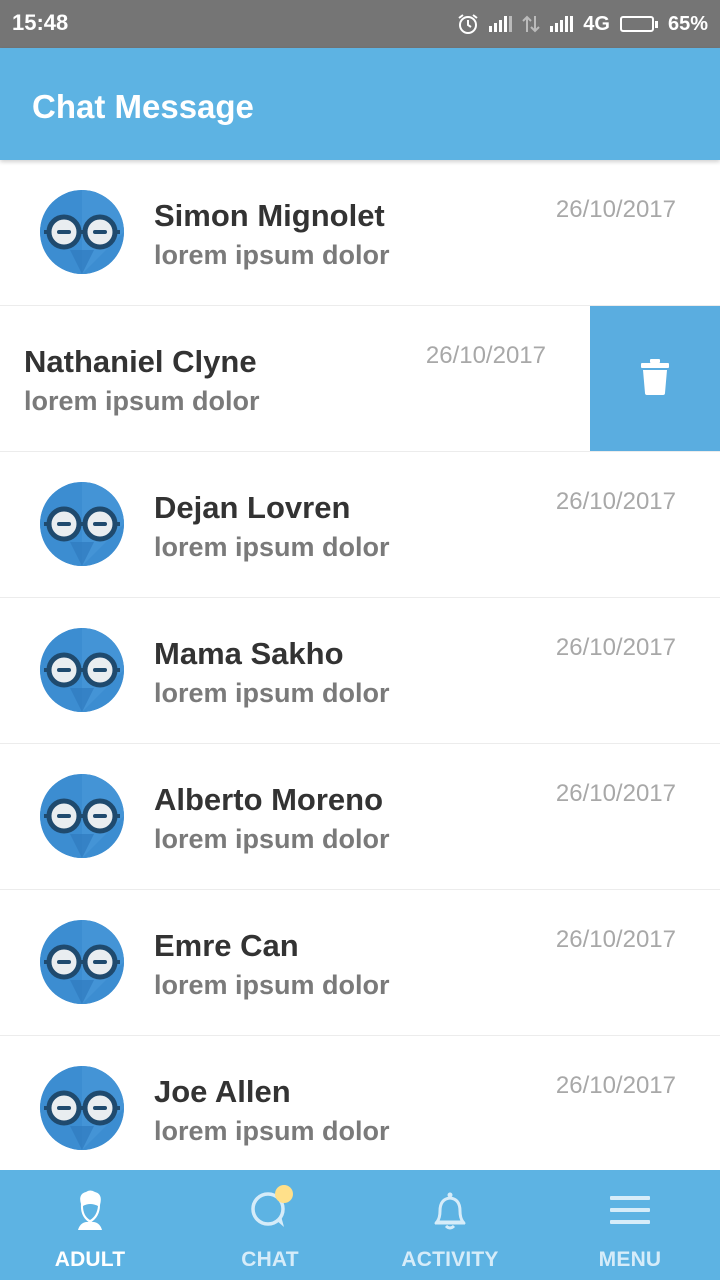 Image resolution: width=720 pixels, height=1280 pixels. I want to click on delete-button, so click(655, 378).